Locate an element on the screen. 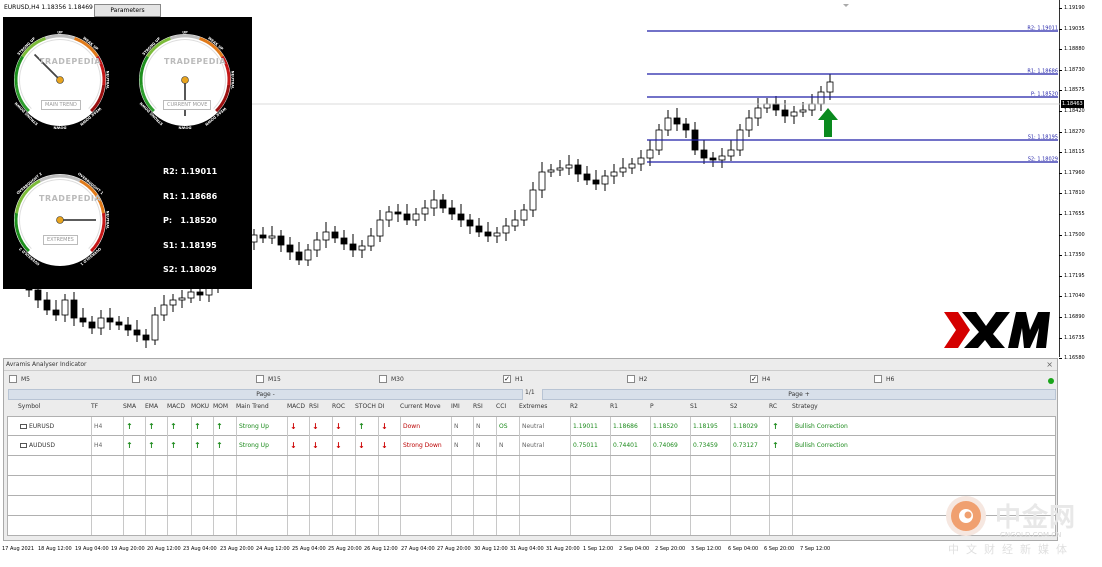 The width and height of the screenshot is (1102, 567). checkbox-m15 is located at coordinates (260, 378).